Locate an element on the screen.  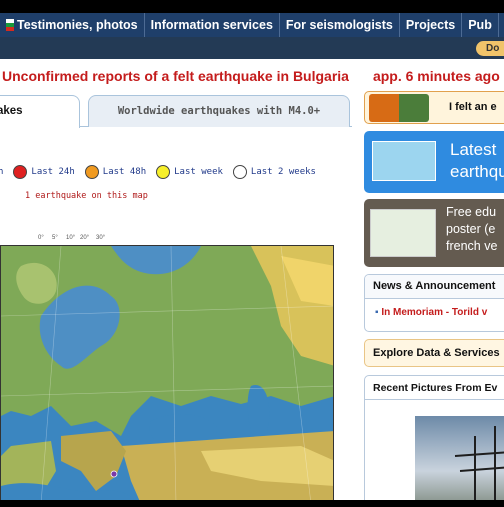
legend-dot-2weeks-icon is located at coordinates (239, 172).